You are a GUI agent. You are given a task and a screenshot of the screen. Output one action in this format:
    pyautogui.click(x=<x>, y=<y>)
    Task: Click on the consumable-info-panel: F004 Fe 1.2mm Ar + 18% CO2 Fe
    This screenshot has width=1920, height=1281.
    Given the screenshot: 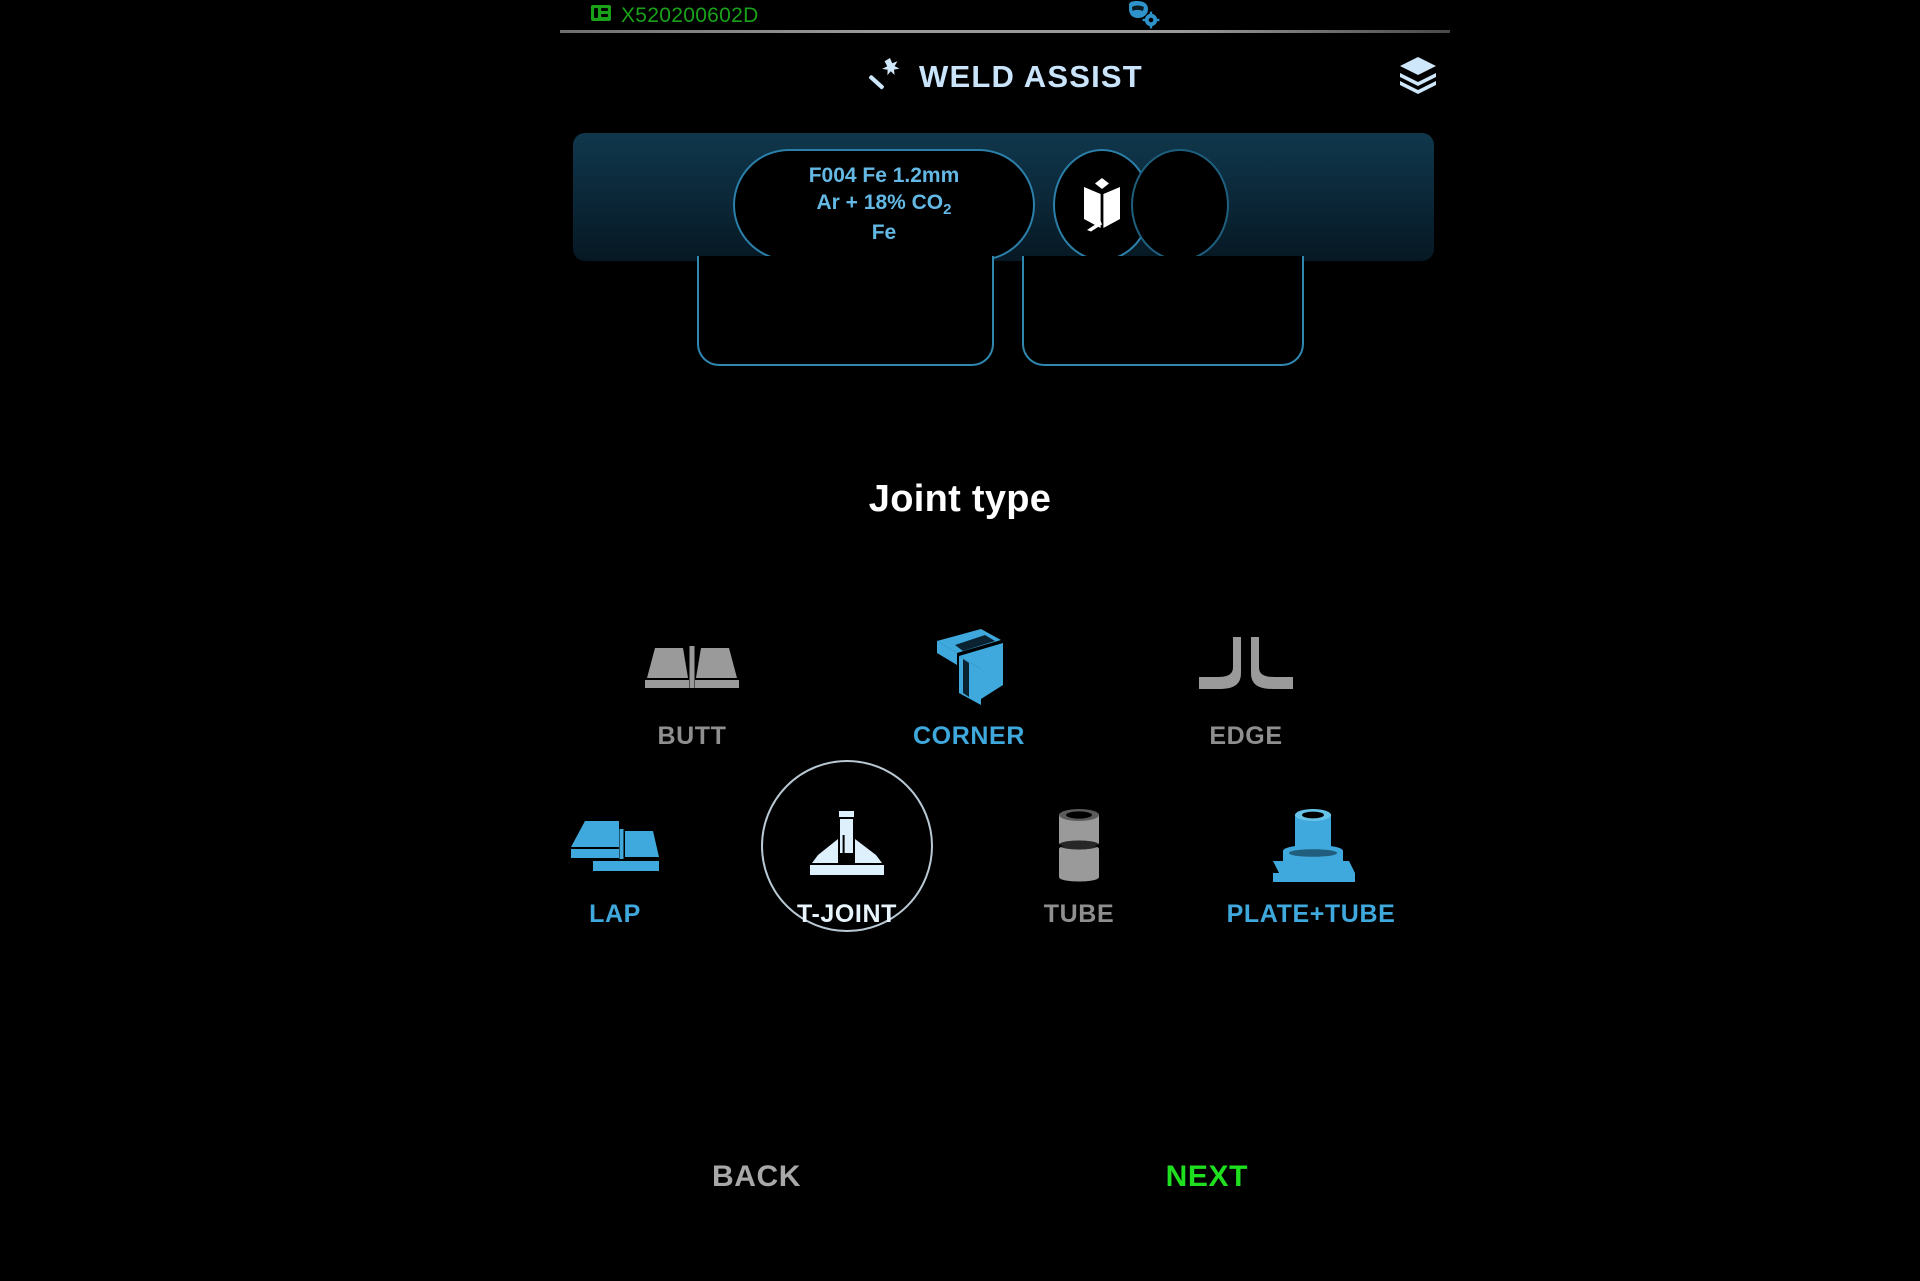 What is the action you would take?
    pyautogui.click(x=1003, y=197)
    